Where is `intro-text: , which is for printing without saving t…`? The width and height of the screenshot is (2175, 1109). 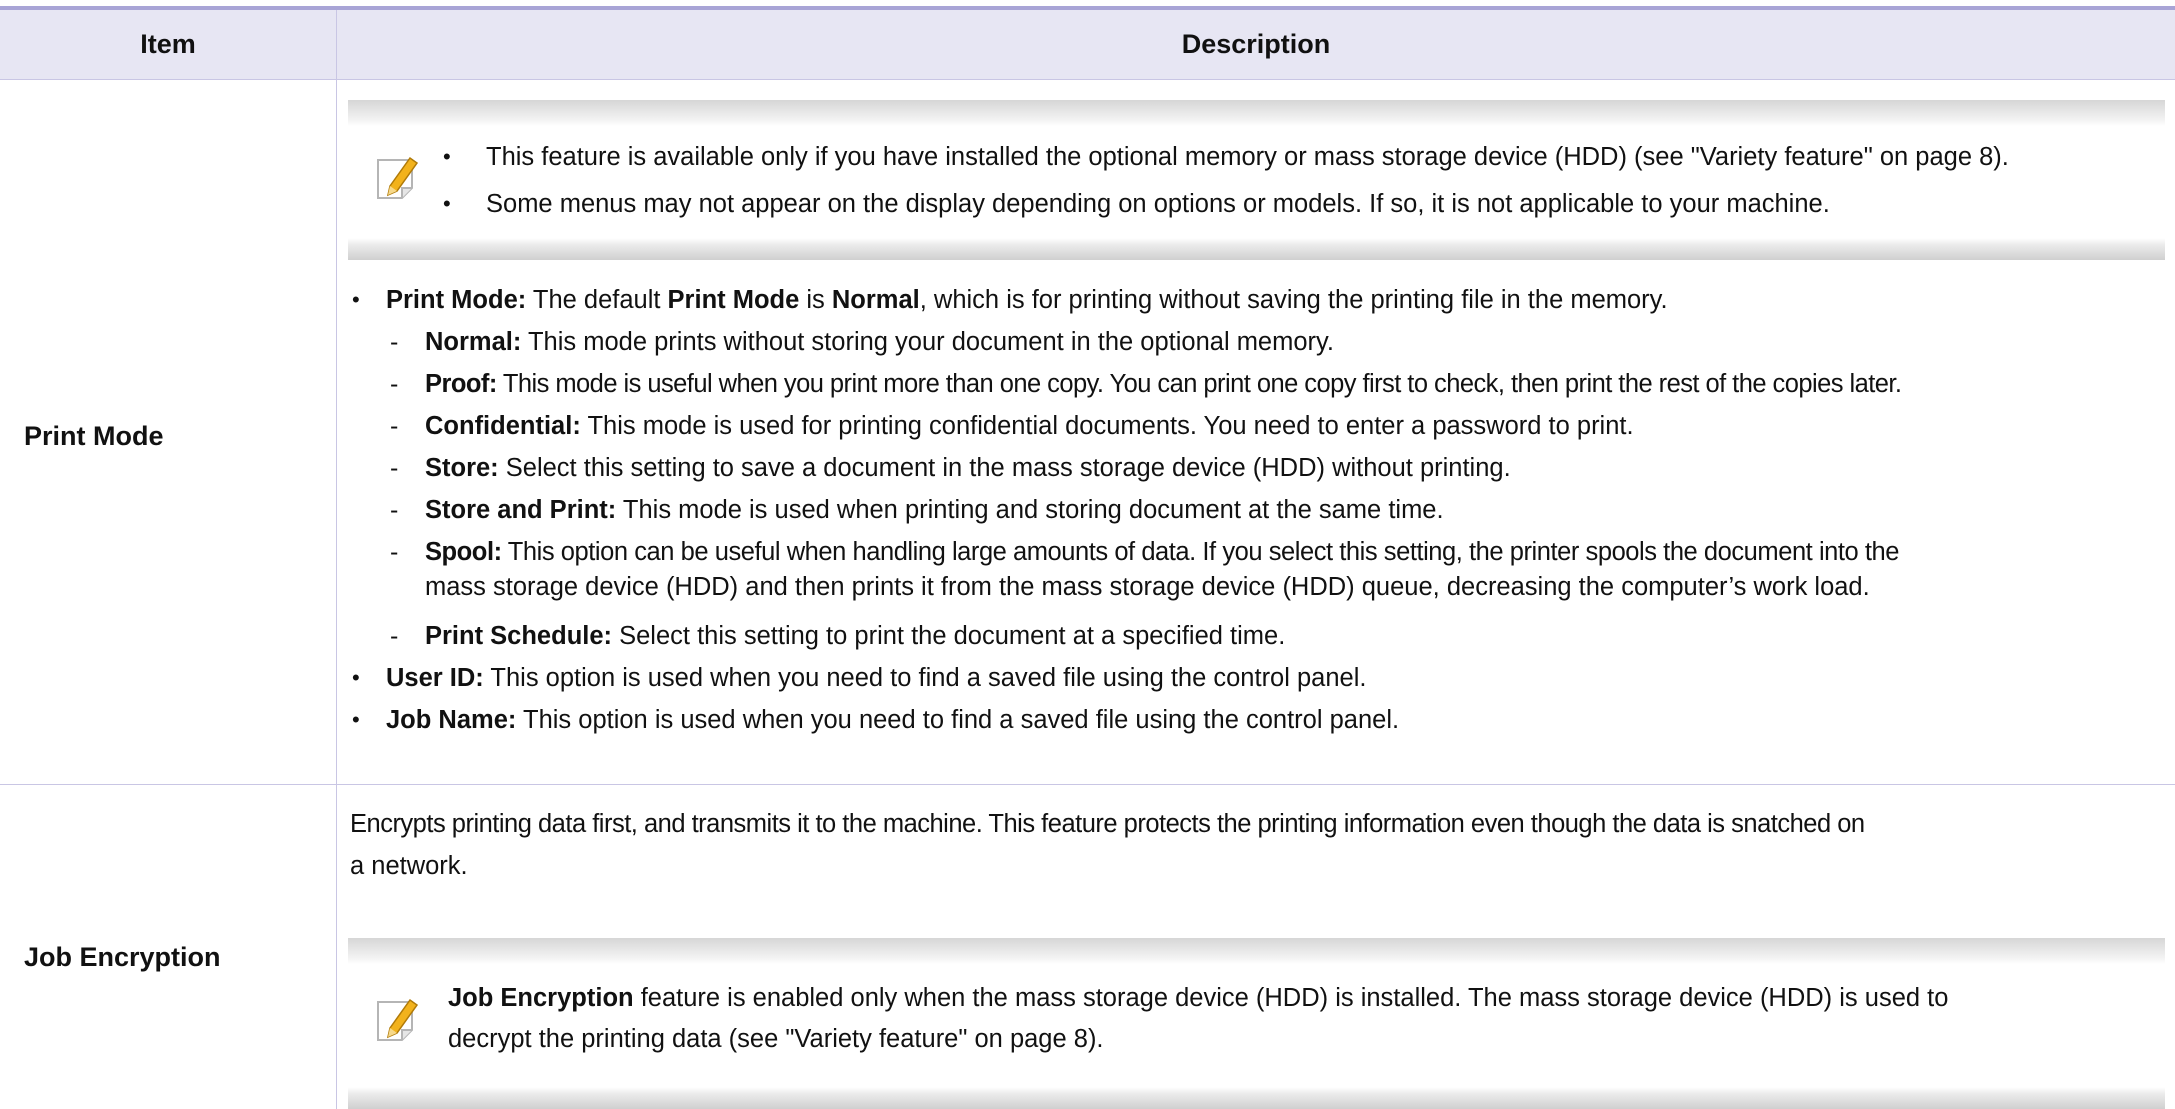
intro-text: , which is for printing without saving t… is located at coordinates (1293, 300).